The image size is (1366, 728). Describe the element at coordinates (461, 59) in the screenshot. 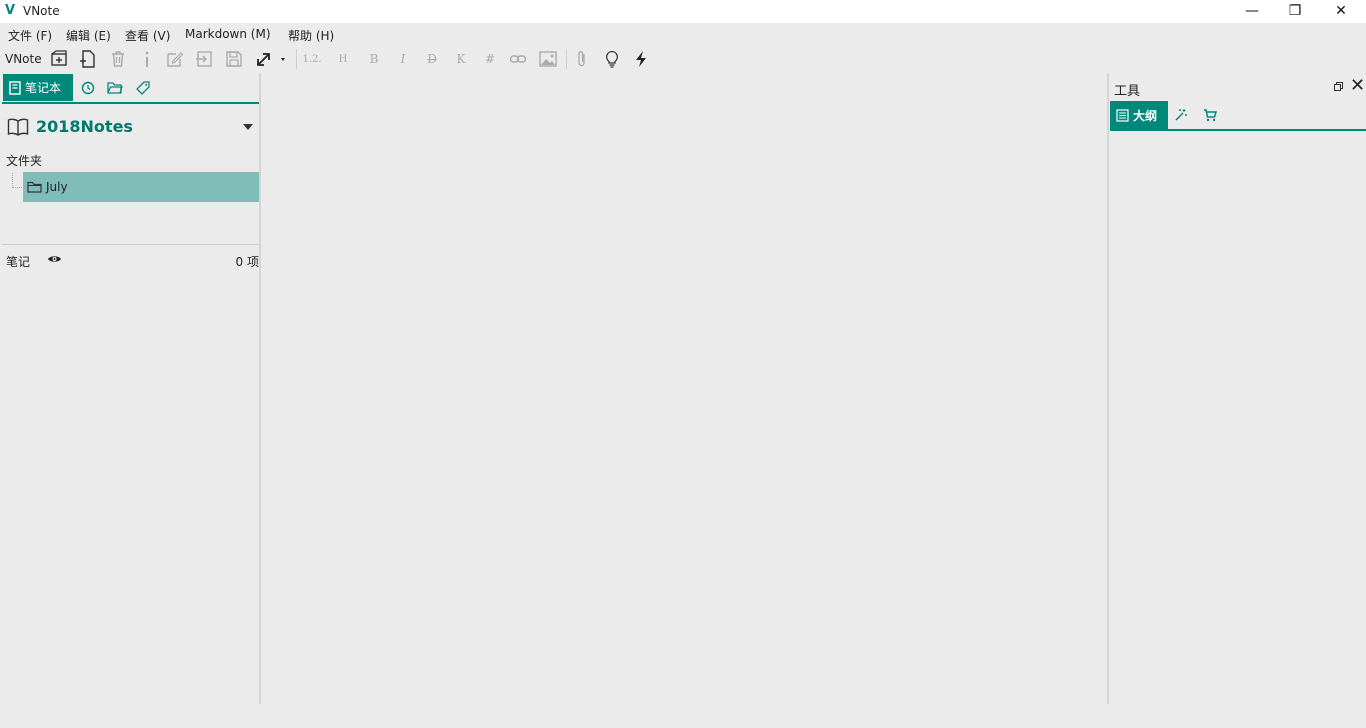

I see `inline-code-button: K` at that location.